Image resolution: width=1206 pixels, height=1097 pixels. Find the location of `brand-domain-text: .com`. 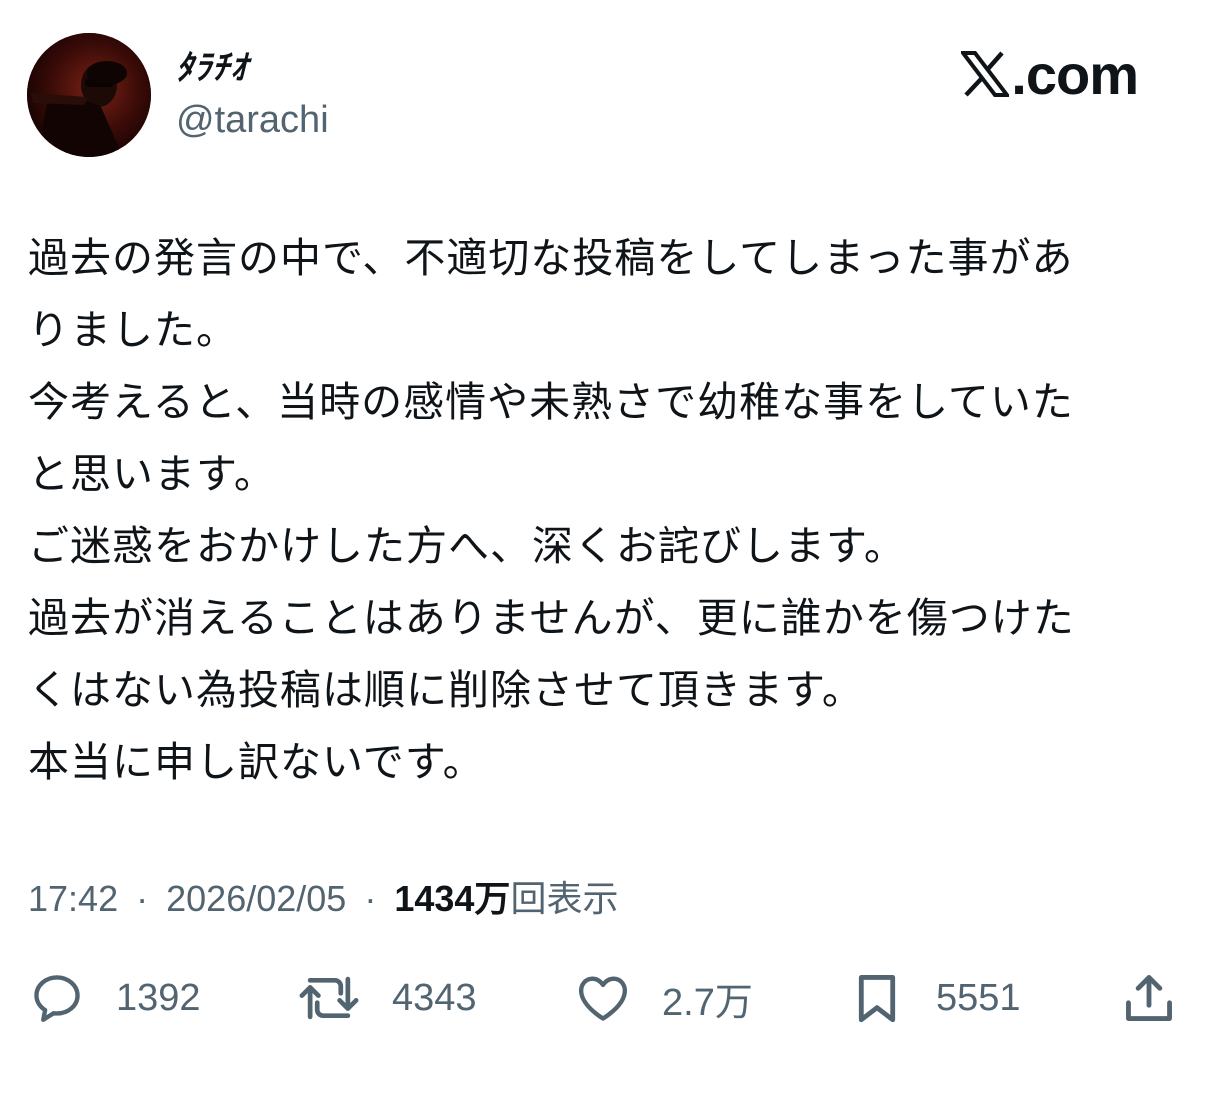

brand-domain-text: .com is located at coordinates (1075, 74).